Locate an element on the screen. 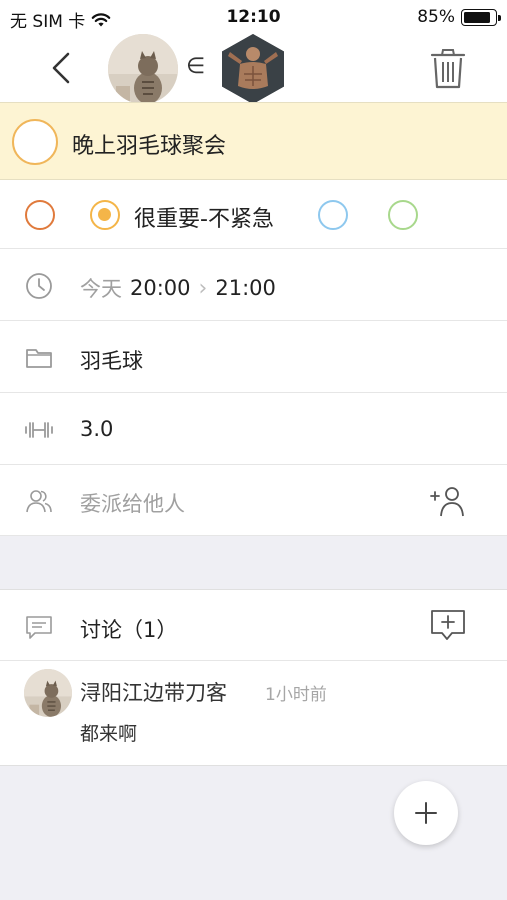  priority-urgent-important is located at coordinates (40, 215).